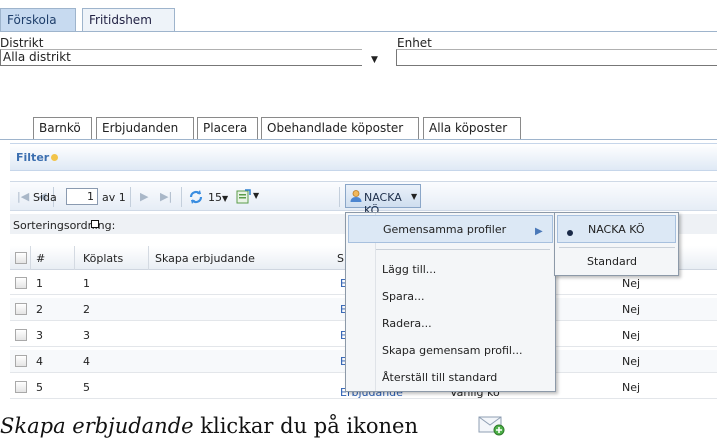 The height and width of the screenshot is (448, 717). What do you see at coordinates (39, 335) in the screenshot?
I see `row-number: 3` at bounding box center [39, 335].